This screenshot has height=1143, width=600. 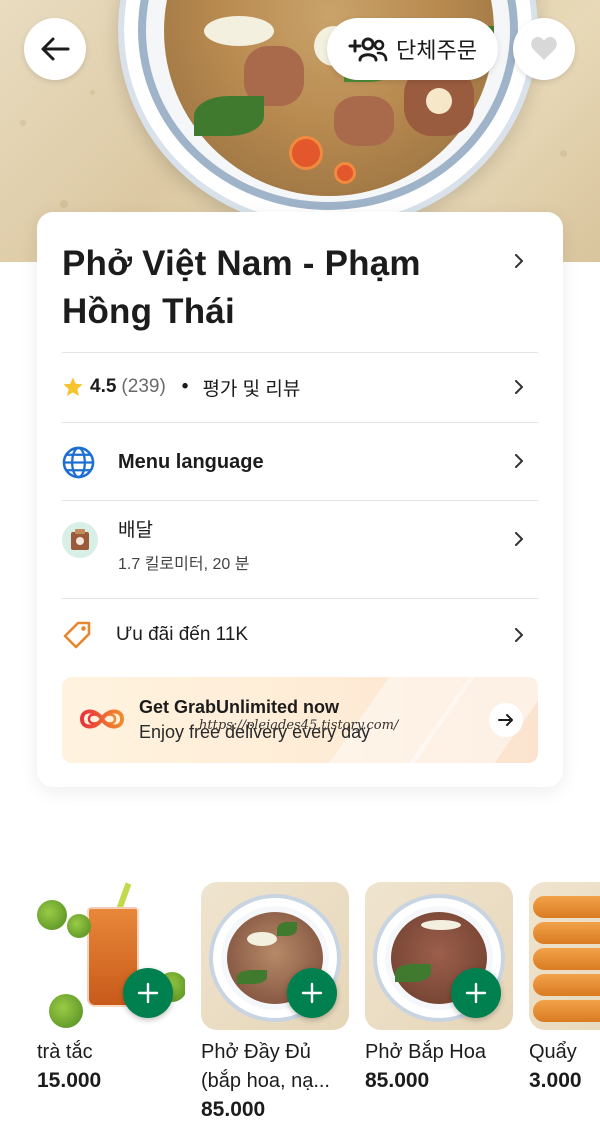 What do you see at coordinates (143, 386) in the screenshot?
I see `rating-count: (239)` at bounding box center [143, 386].